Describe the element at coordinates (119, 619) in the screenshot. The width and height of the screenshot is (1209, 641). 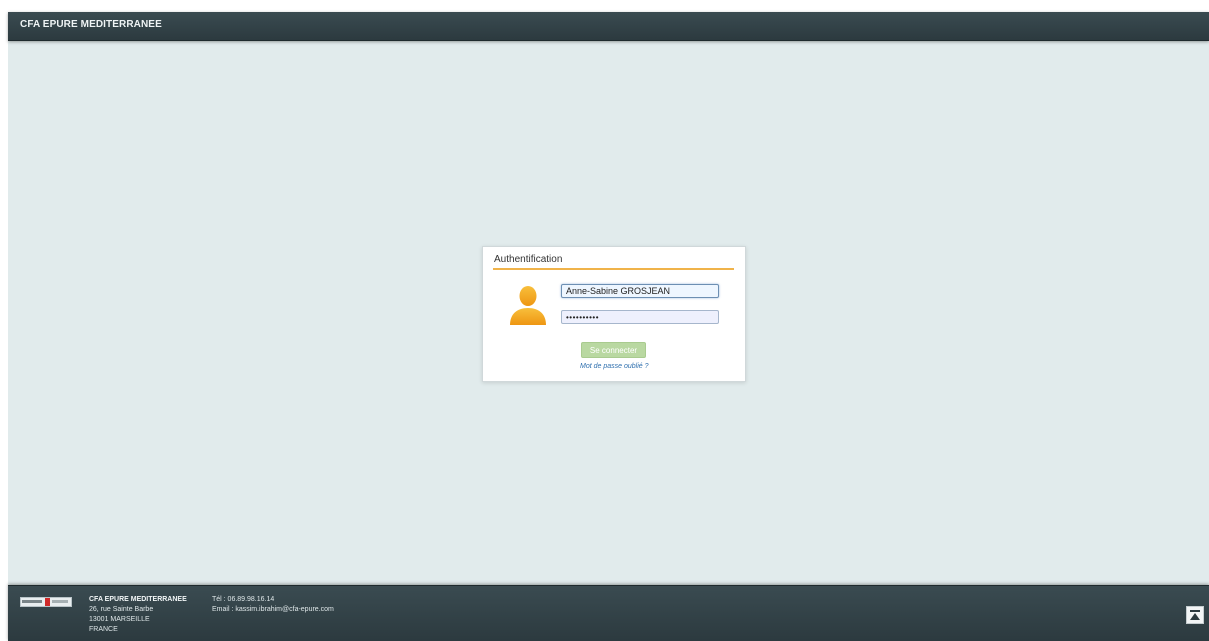
I see `footer-address-line2: 13001 MARSEILLE` at that location.